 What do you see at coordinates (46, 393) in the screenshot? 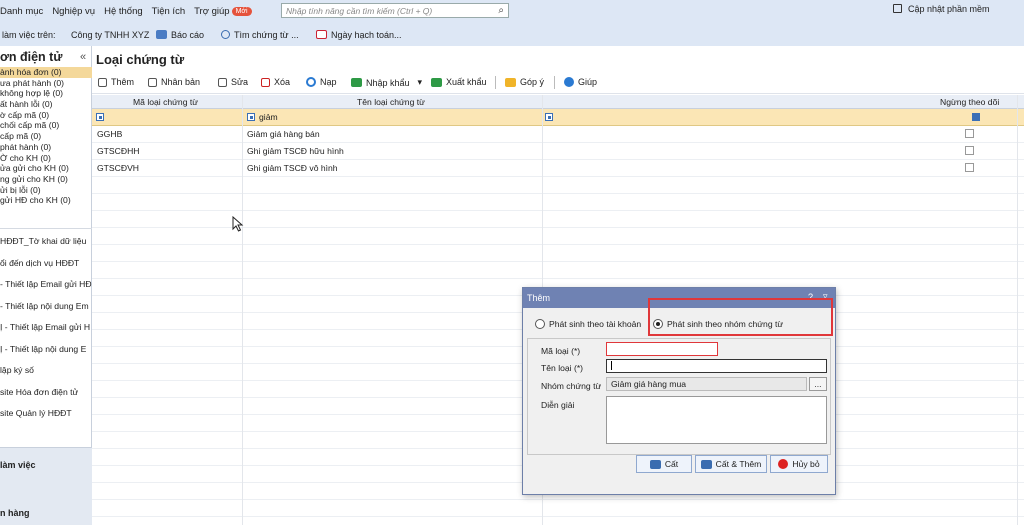
I see `sidebar-section-item: site Hóa đơn điện tử` at bounding box center [46, 393].